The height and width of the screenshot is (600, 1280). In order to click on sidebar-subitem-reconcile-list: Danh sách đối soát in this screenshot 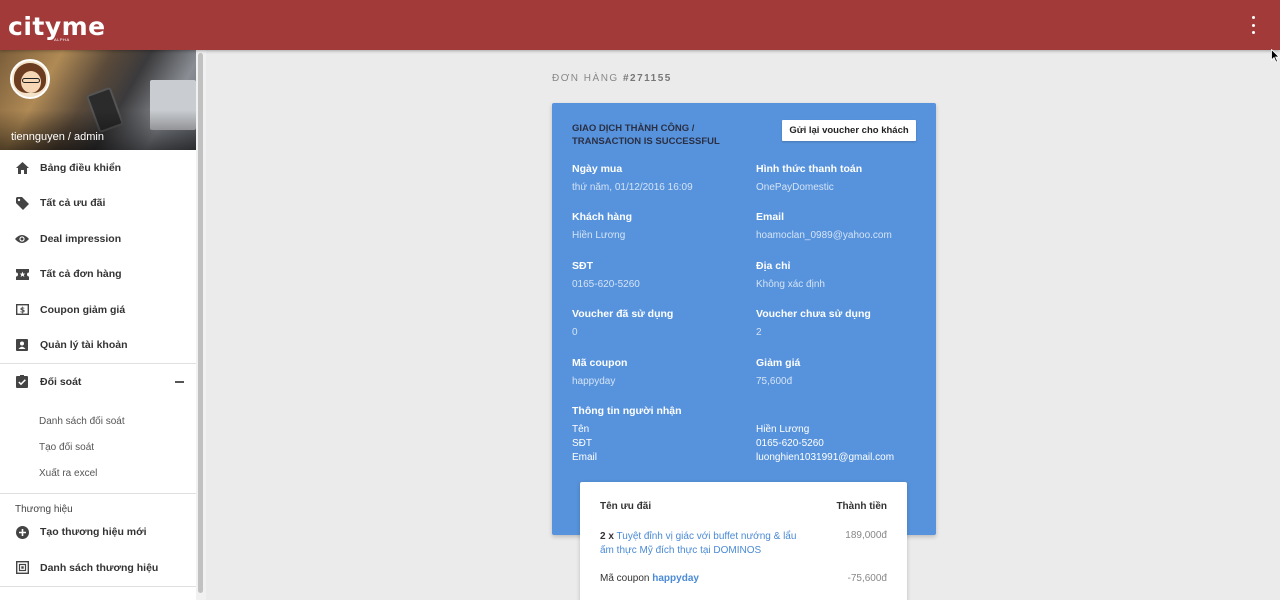, I will do `click(98, 422)`.